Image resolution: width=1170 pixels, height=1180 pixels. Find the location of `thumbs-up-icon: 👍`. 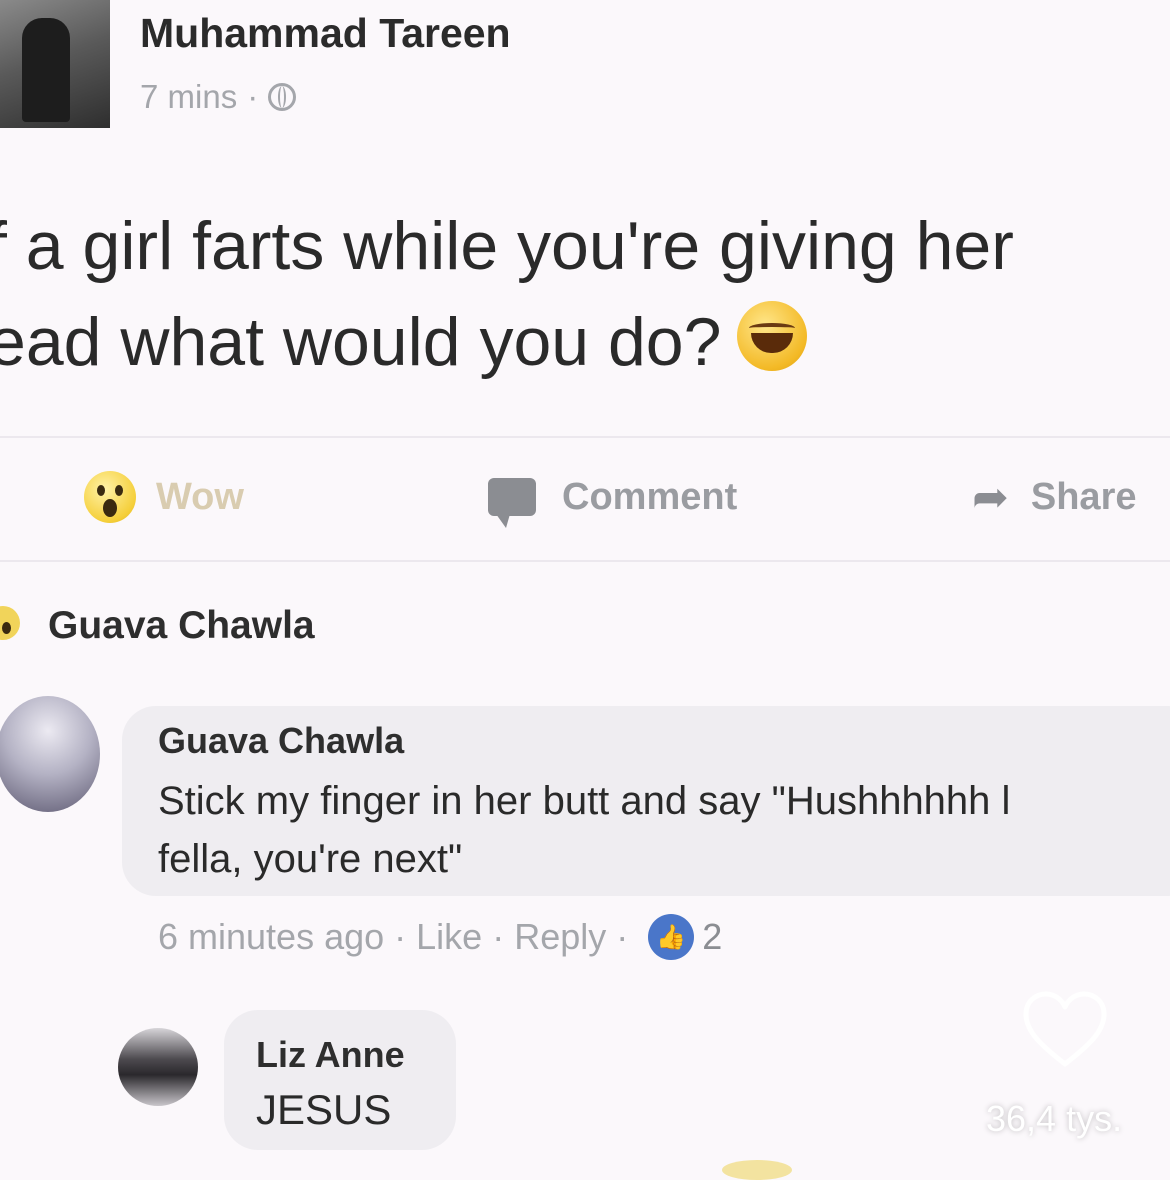

thumbs-up-icon: 👍 is located at coordinates (671, 937).